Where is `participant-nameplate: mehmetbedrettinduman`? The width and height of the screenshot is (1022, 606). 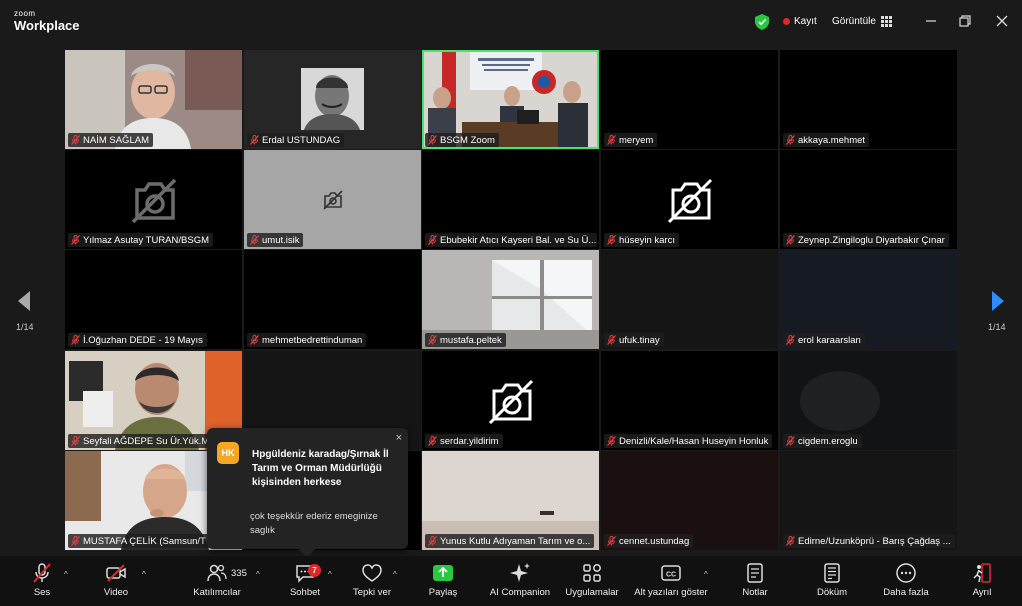
participant-nameplate: mehmetbedrettinduman is located at coordinates (307, 340).